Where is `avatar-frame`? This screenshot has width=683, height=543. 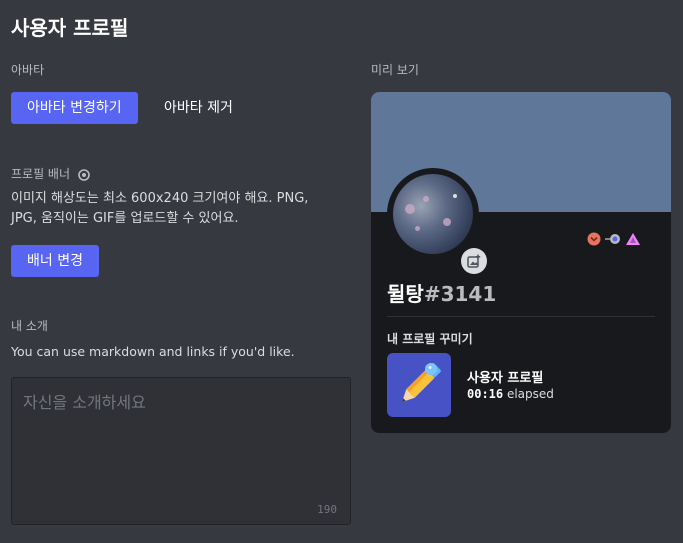 avatar-frame is located at coordinates (437, 221).